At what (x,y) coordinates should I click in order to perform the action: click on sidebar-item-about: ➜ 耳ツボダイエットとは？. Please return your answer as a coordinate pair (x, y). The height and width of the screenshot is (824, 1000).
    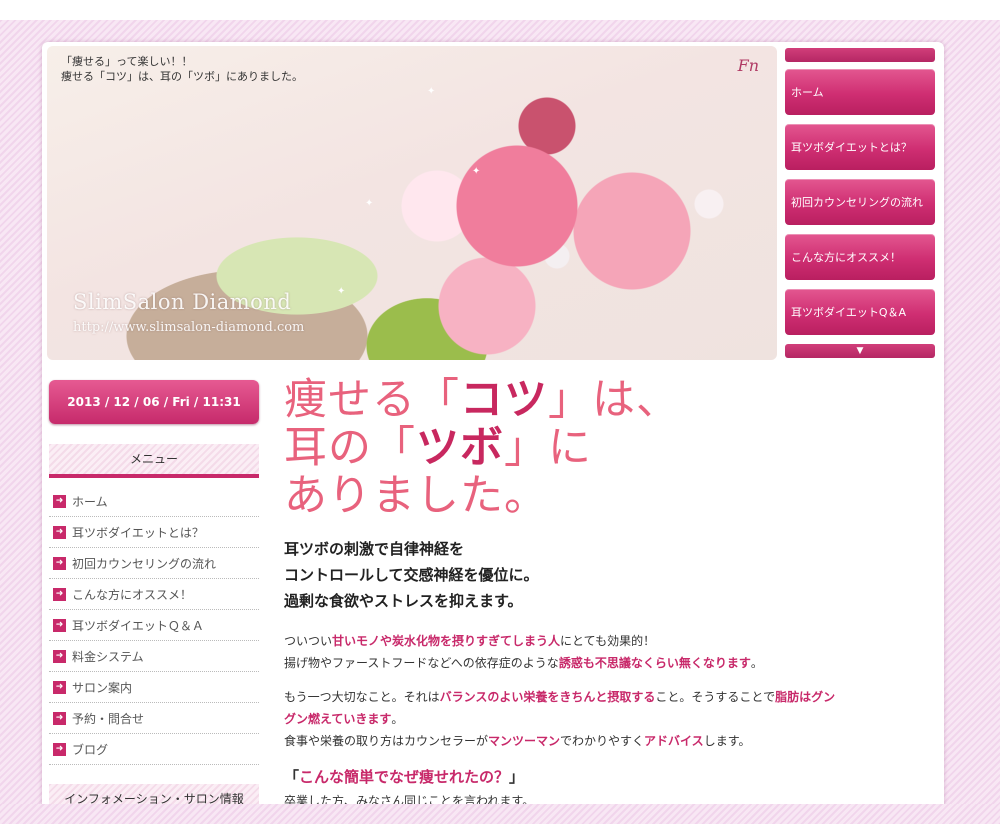
    Looking at the image, I should click on (154, 533).